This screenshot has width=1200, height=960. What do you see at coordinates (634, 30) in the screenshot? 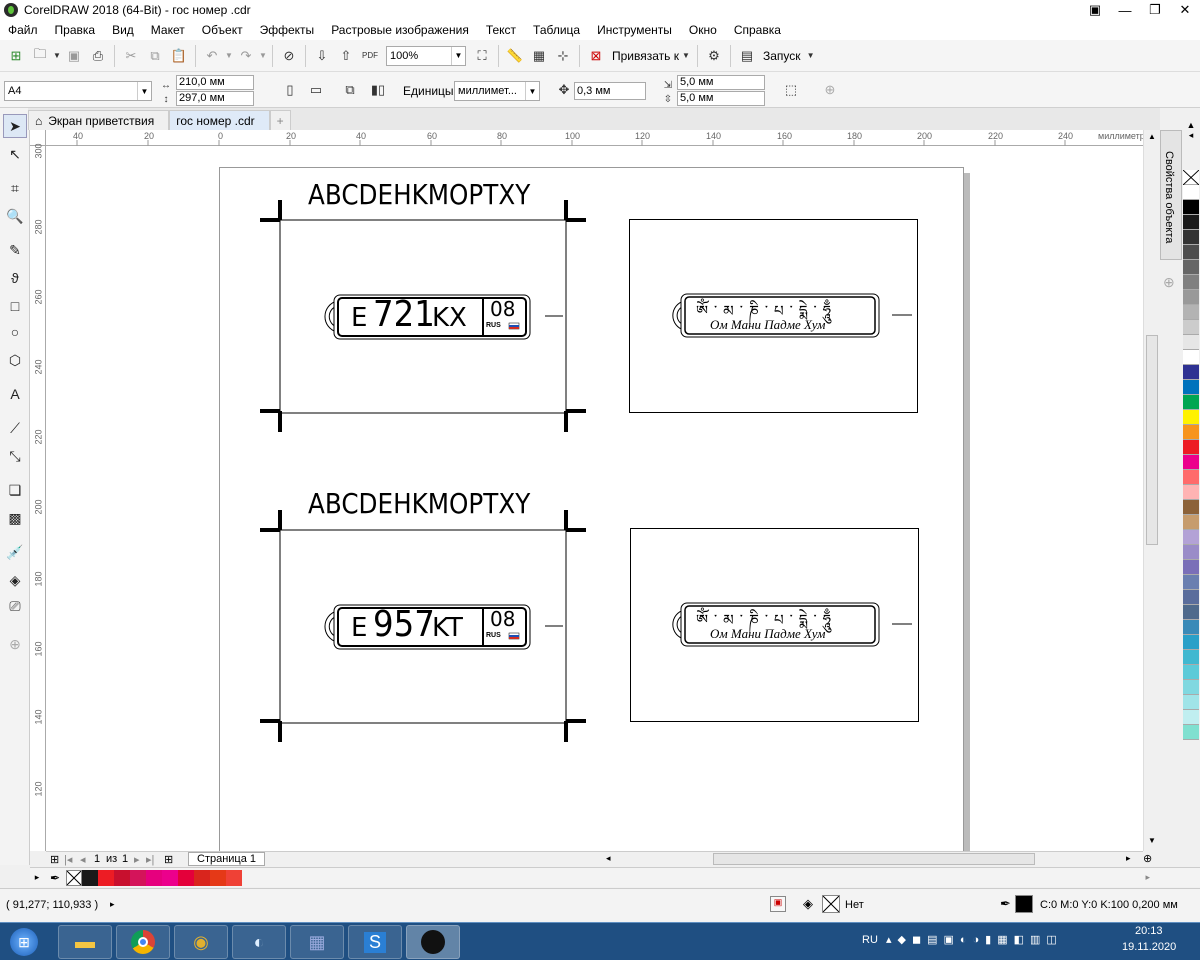
I see `menu-tools: Инструменты` at bounding box center [634, 30].